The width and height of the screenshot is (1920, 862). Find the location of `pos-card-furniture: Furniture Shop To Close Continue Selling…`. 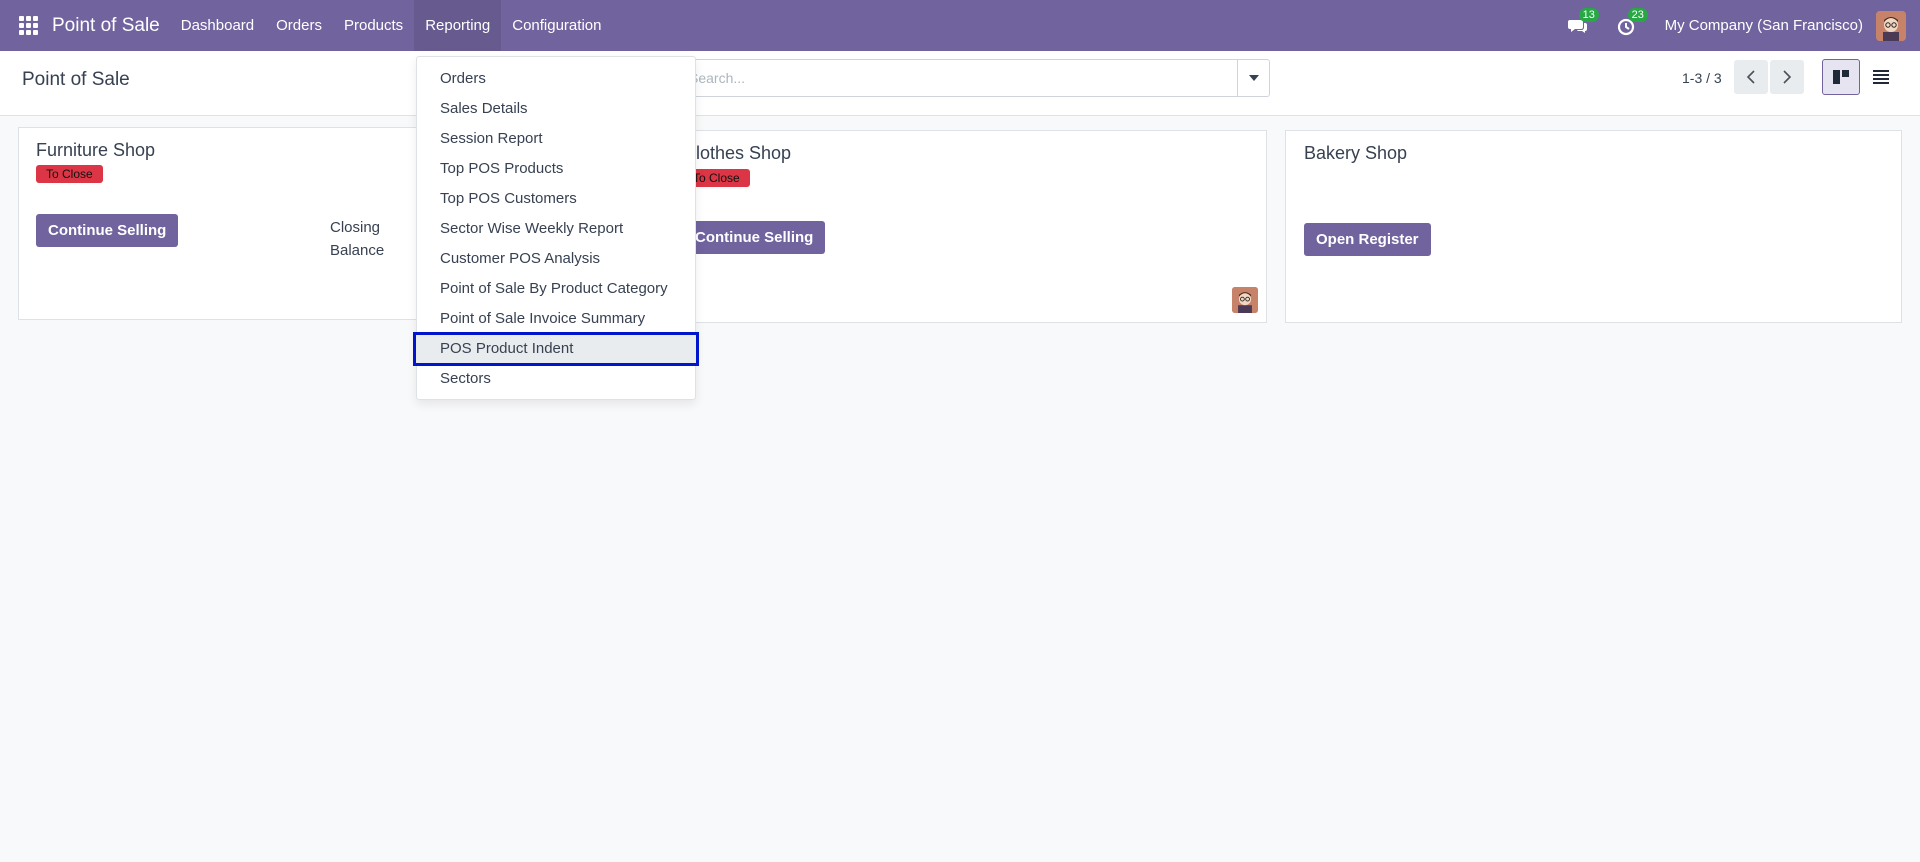

pos-card-furniture: Furniture Shop To Close Continue Selling… is located at coordinates (226, 223).